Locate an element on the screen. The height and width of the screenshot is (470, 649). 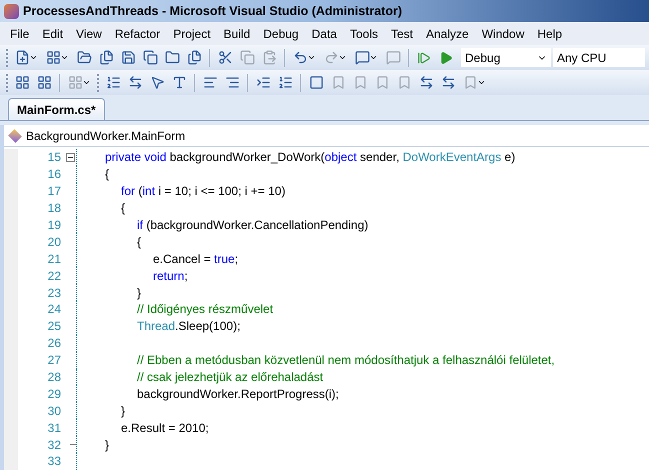
menu-item: Tools is located at coordinates (364, 33).